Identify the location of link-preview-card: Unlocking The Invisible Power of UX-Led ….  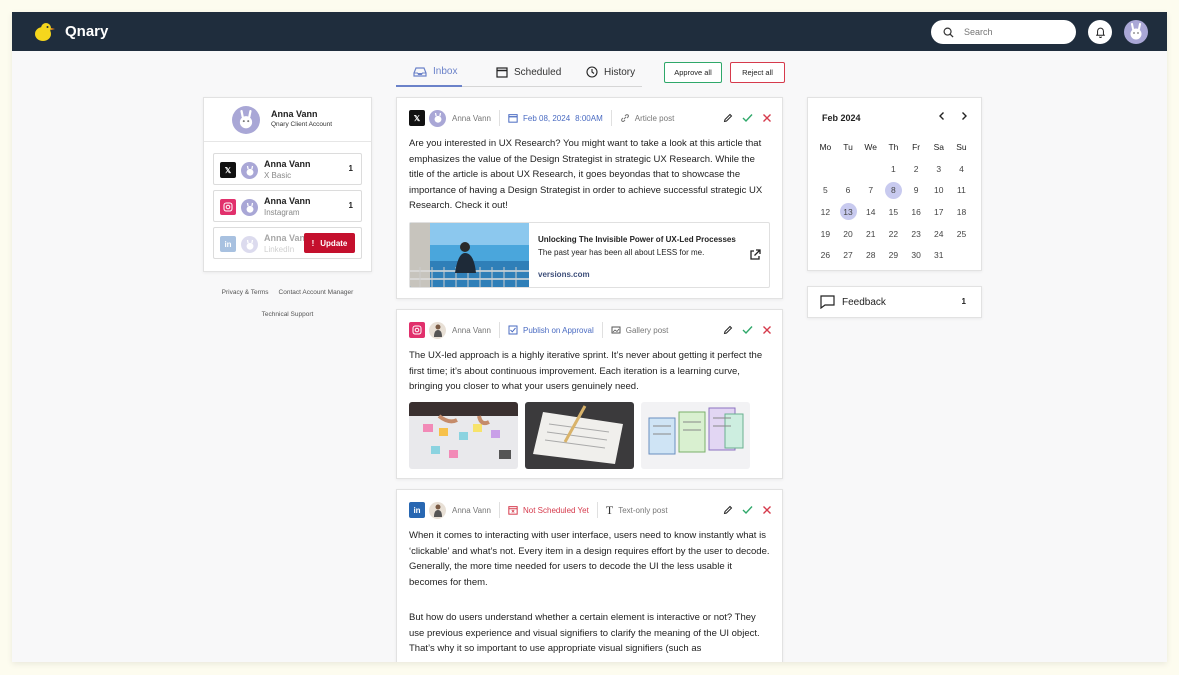
(589, 255).